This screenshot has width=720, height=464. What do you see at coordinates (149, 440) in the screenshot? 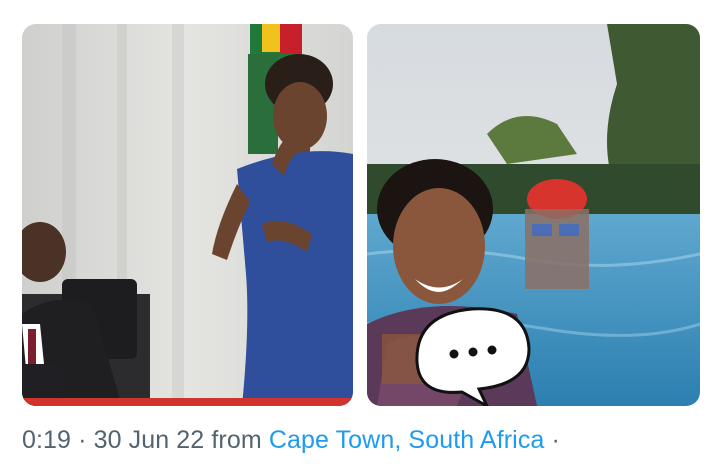
I see `tweet-date: 30 Jun 22` at bounding box center [149, 440].